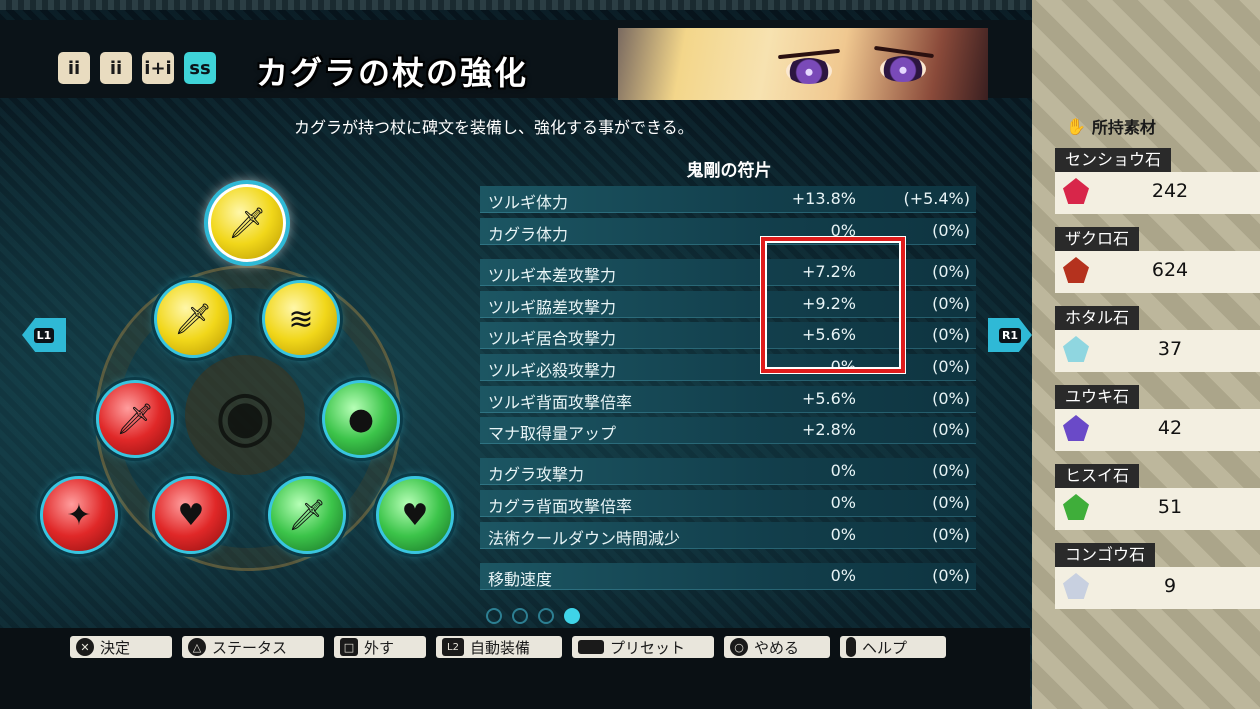 This screenshot has height=709, width=1260. What do you see at coordinates (135, 419) in the screenshot?
I see `rune-slot-red-sword: 🗡` at bounding box center [135, 419].